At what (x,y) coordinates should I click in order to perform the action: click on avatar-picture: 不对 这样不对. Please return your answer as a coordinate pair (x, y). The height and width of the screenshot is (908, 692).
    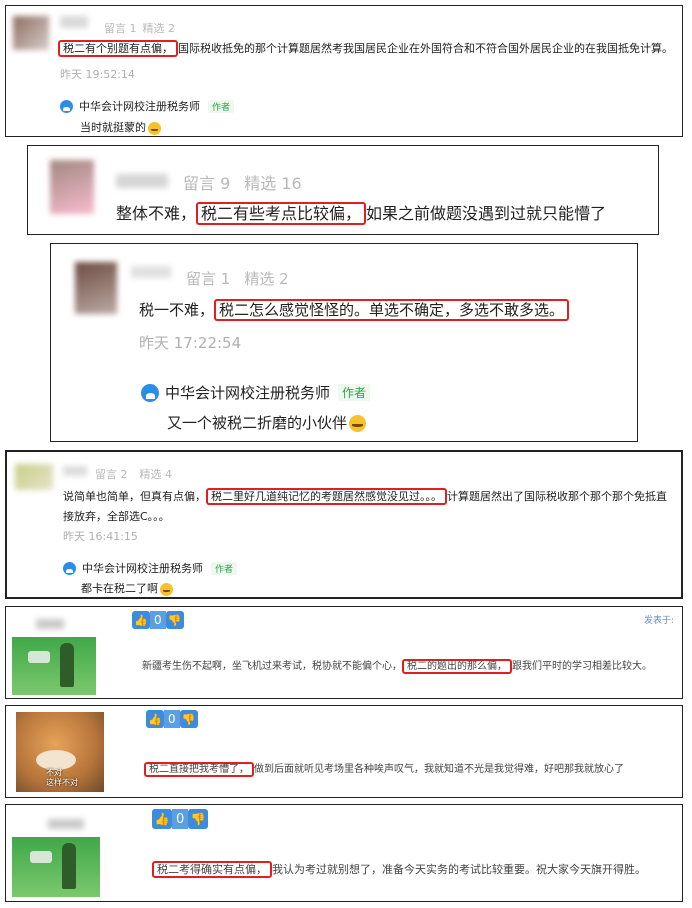
    Looking at the image, I should click on (60, 752).